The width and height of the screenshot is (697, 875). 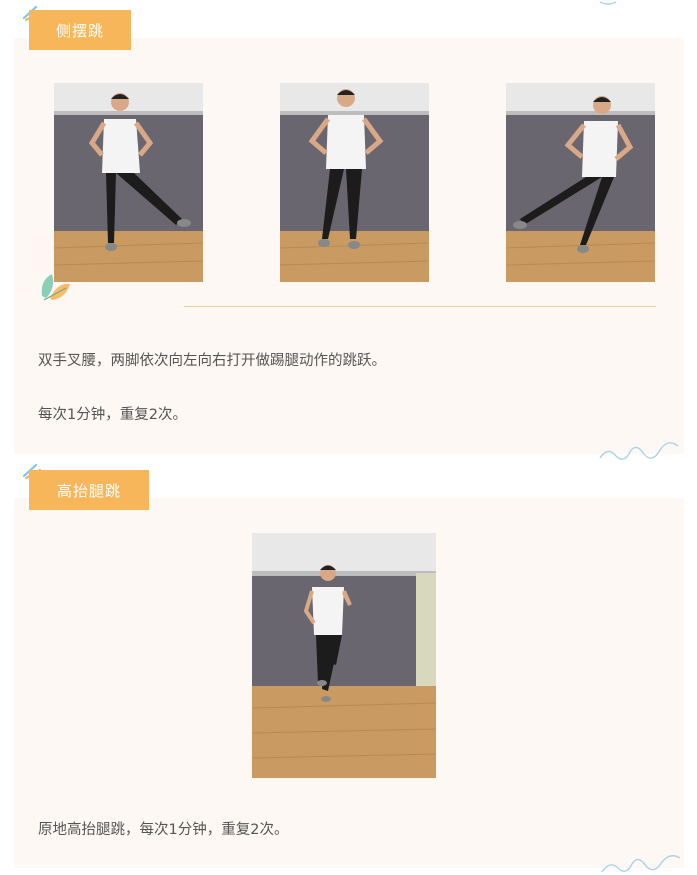 I want to click on exercise-description: 双手叉腰，两脚依次向左向右打开做踢腿动作的跳跃。, so click(x=212, y=361).